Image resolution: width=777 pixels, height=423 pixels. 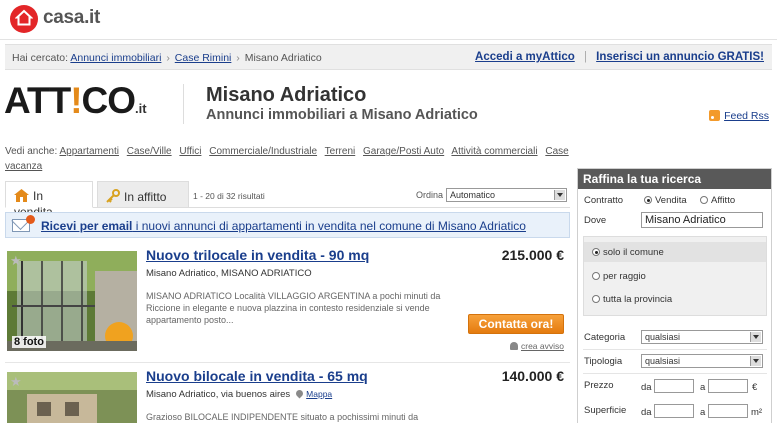 I want to click on contratto-label: Contratto, so click(x=604, y=200).